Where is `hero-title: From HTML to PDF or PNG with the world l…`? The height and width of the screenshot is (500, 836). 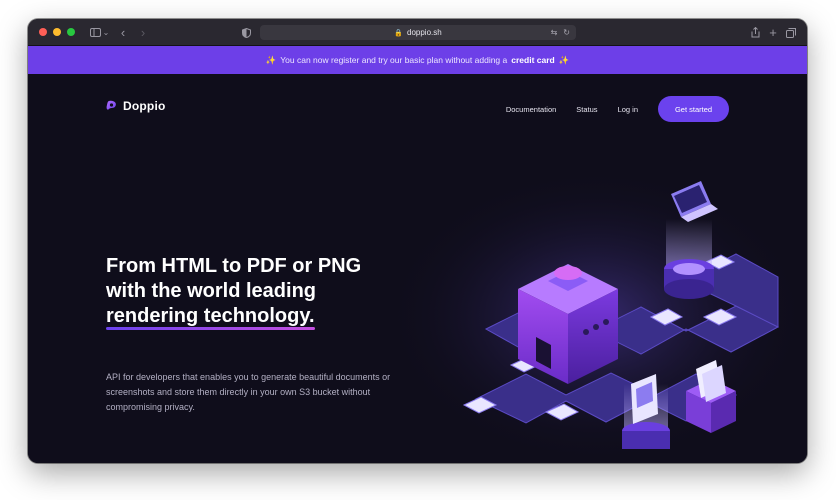 hero-title: From HTML to PDF or PNG with the world l… is located at coordinates (256, 292).